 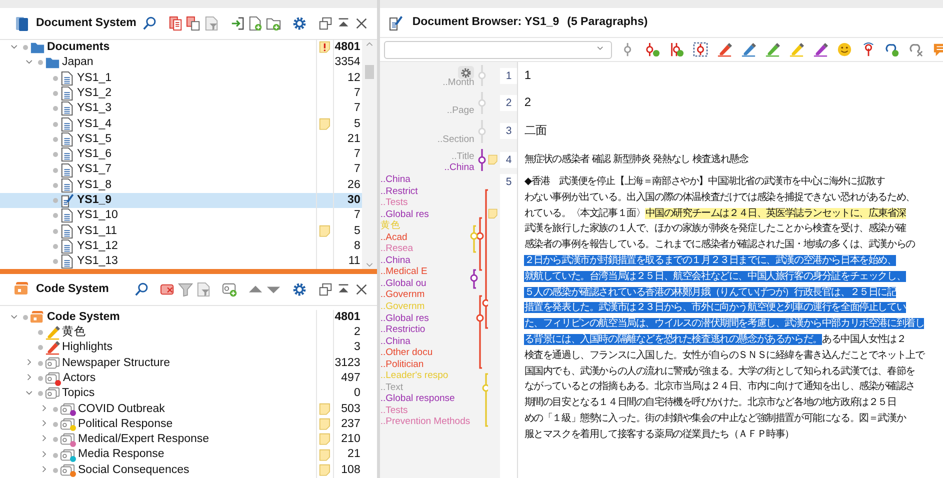 I want to click on document-row: YS1_2 7, so click(x=181, y=94).